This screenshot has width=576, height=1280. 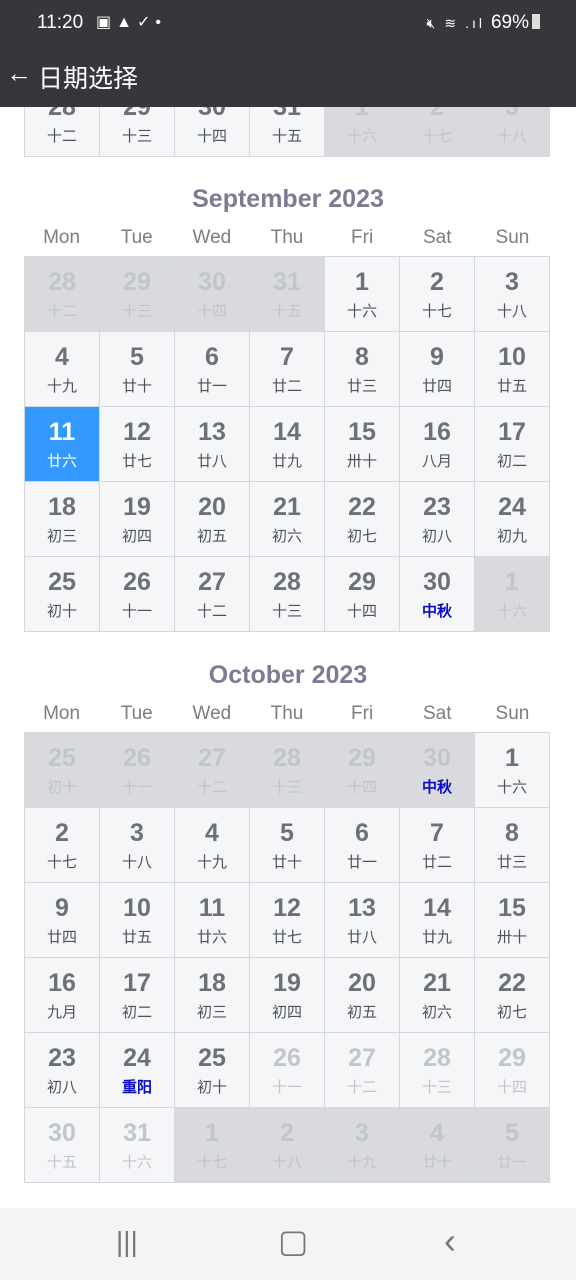 What do you see at coordinates (287, 582) in the screenshot?
I see `day-number: 28` at bounding box center [287, 582].